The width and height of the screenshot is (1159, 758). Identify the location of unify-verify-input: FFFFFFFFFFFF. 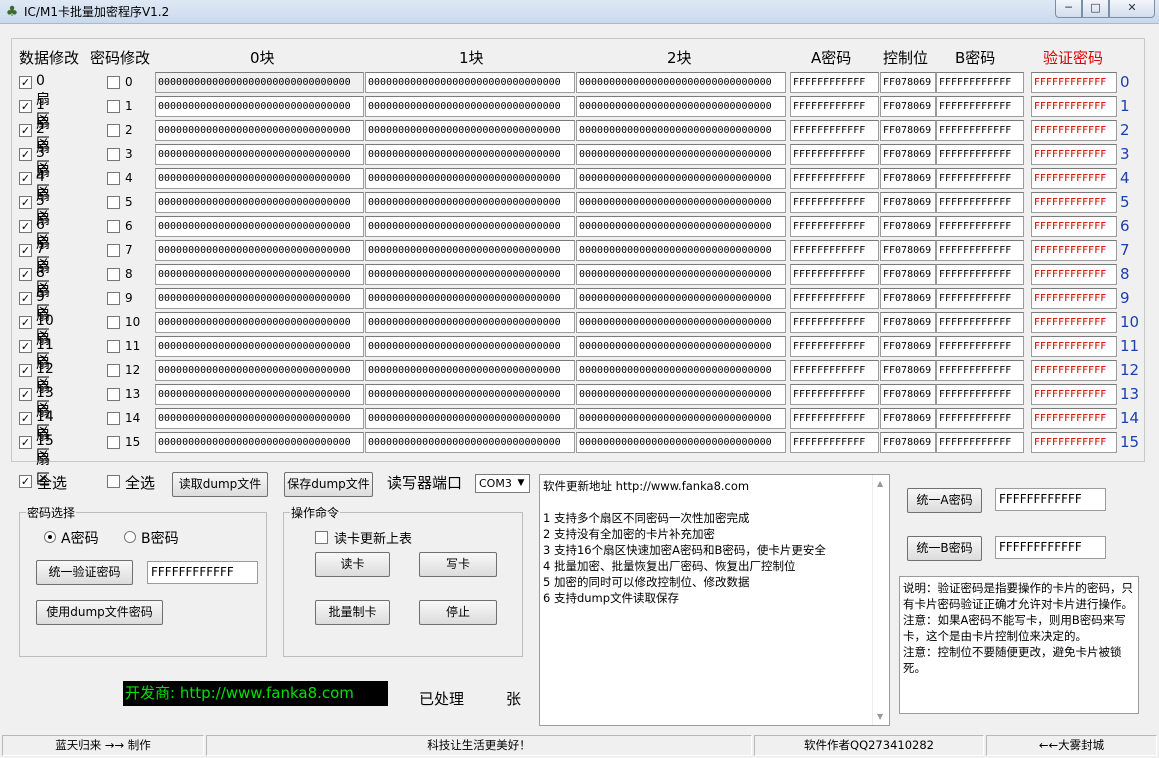
(202, 572).